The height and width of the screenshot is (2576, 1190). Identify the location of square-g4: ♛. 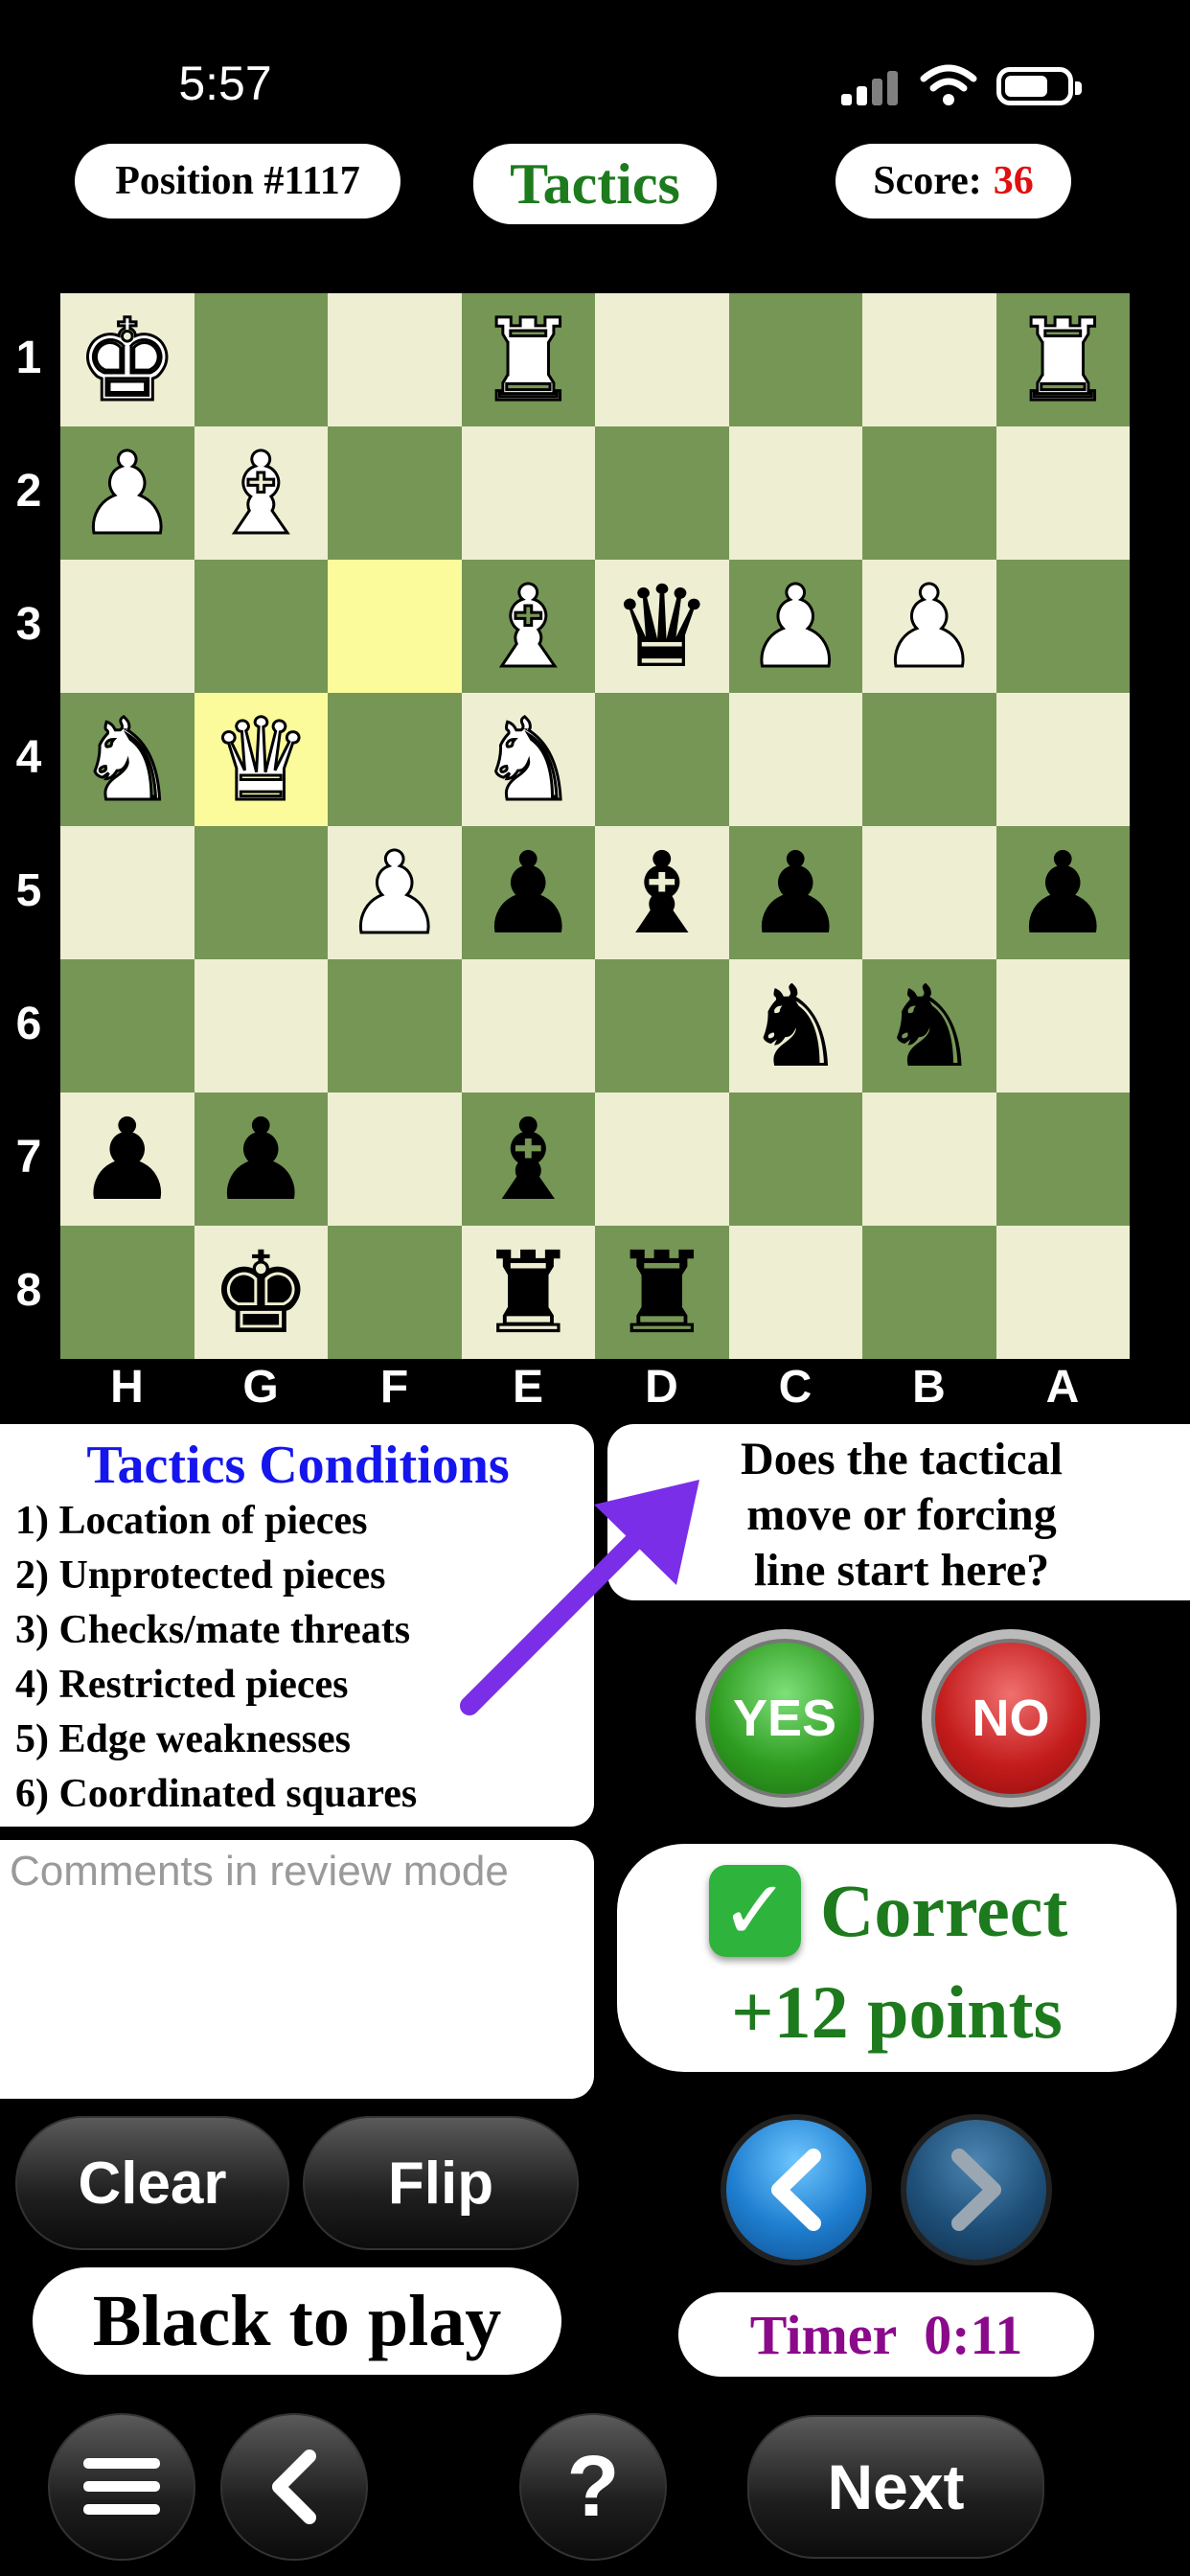
(261, 759).